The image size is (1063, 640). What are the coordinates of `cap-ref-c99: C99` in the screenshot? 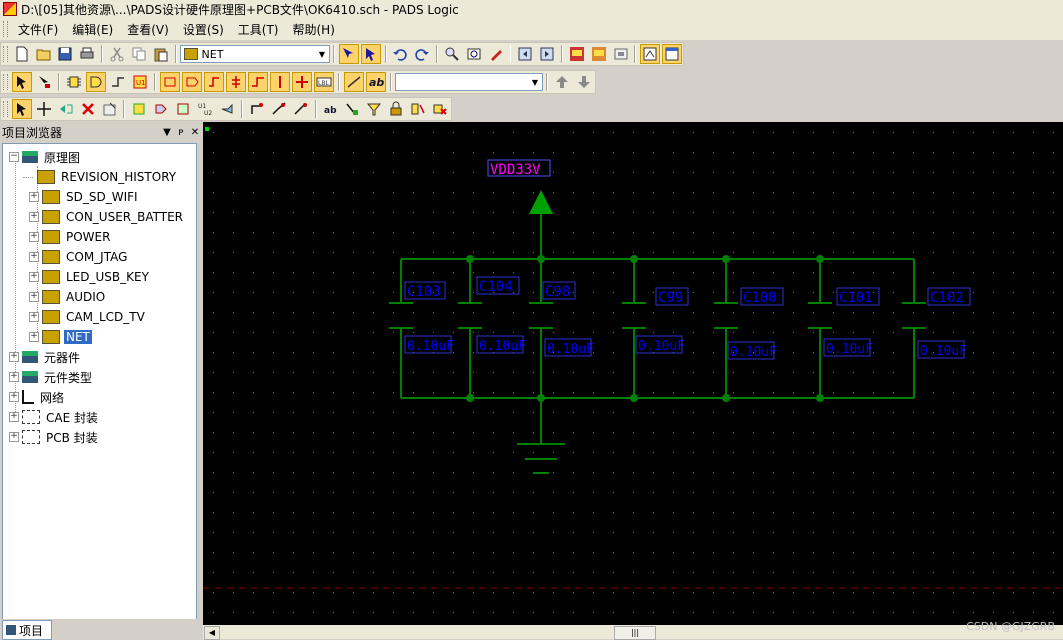 It's located at (670, 298).